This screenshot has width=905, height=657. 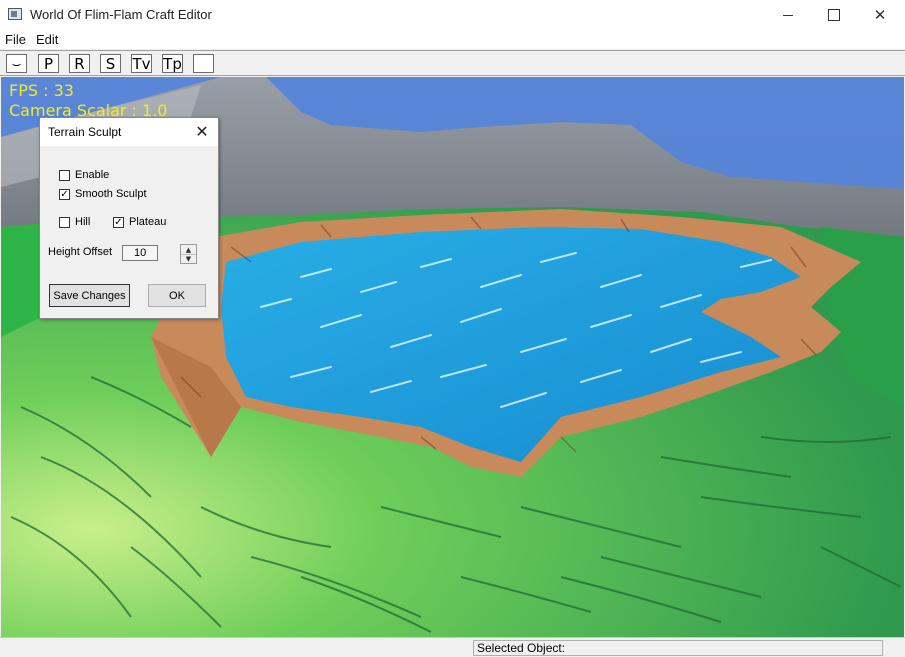 What do you see at coordinates (188, 258) in the screenshot?
I see `spin-down-icon: ▼` at bounding box center [188, 258].